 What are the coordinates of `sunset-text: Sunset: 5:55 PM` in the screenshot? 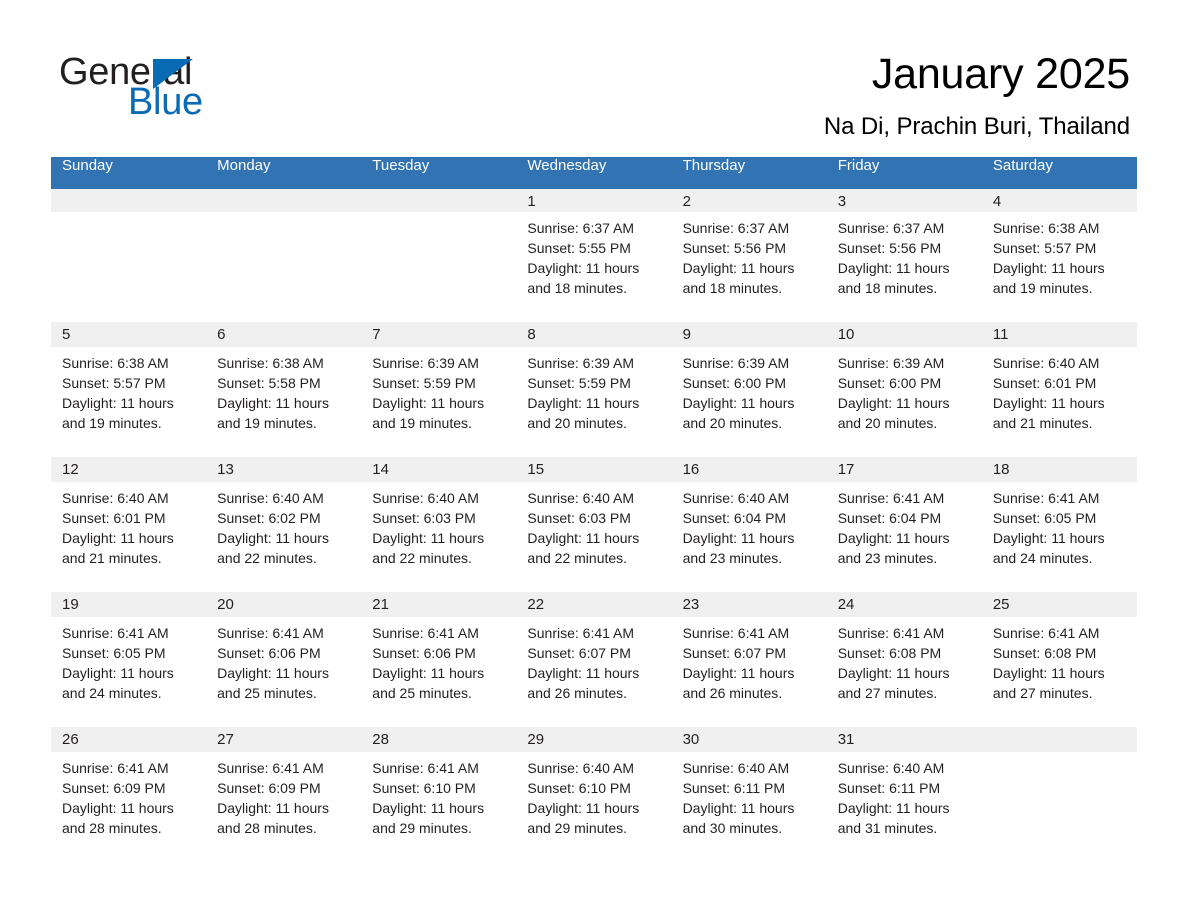 It's located at (579, 248).